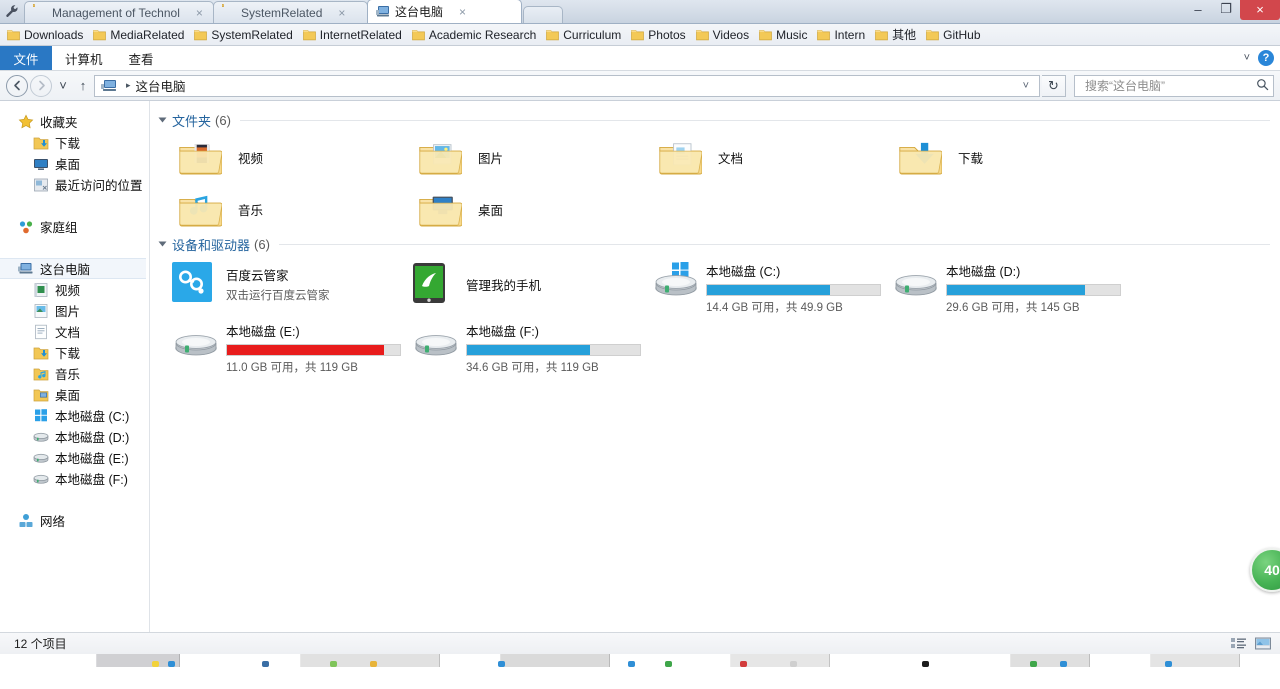 This screenshot has height=689, width=1280. Describe the element at coordinates (758, 157) in the screenshot. I see `folder-item: 文档` at that location.